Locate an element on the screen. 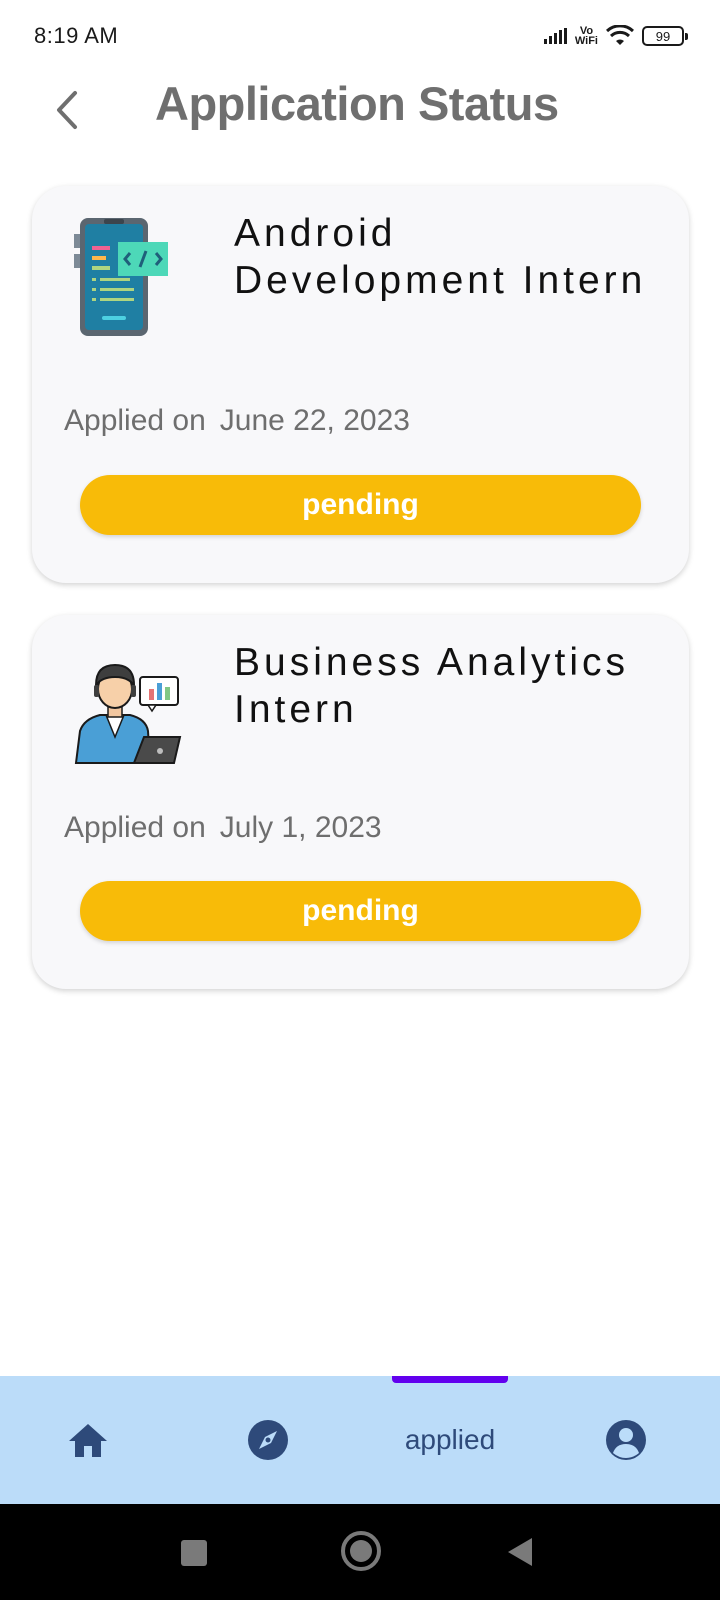 This screenshot has width=720, height=1600. chevron-left-icon is located at coordinates (67, 110).